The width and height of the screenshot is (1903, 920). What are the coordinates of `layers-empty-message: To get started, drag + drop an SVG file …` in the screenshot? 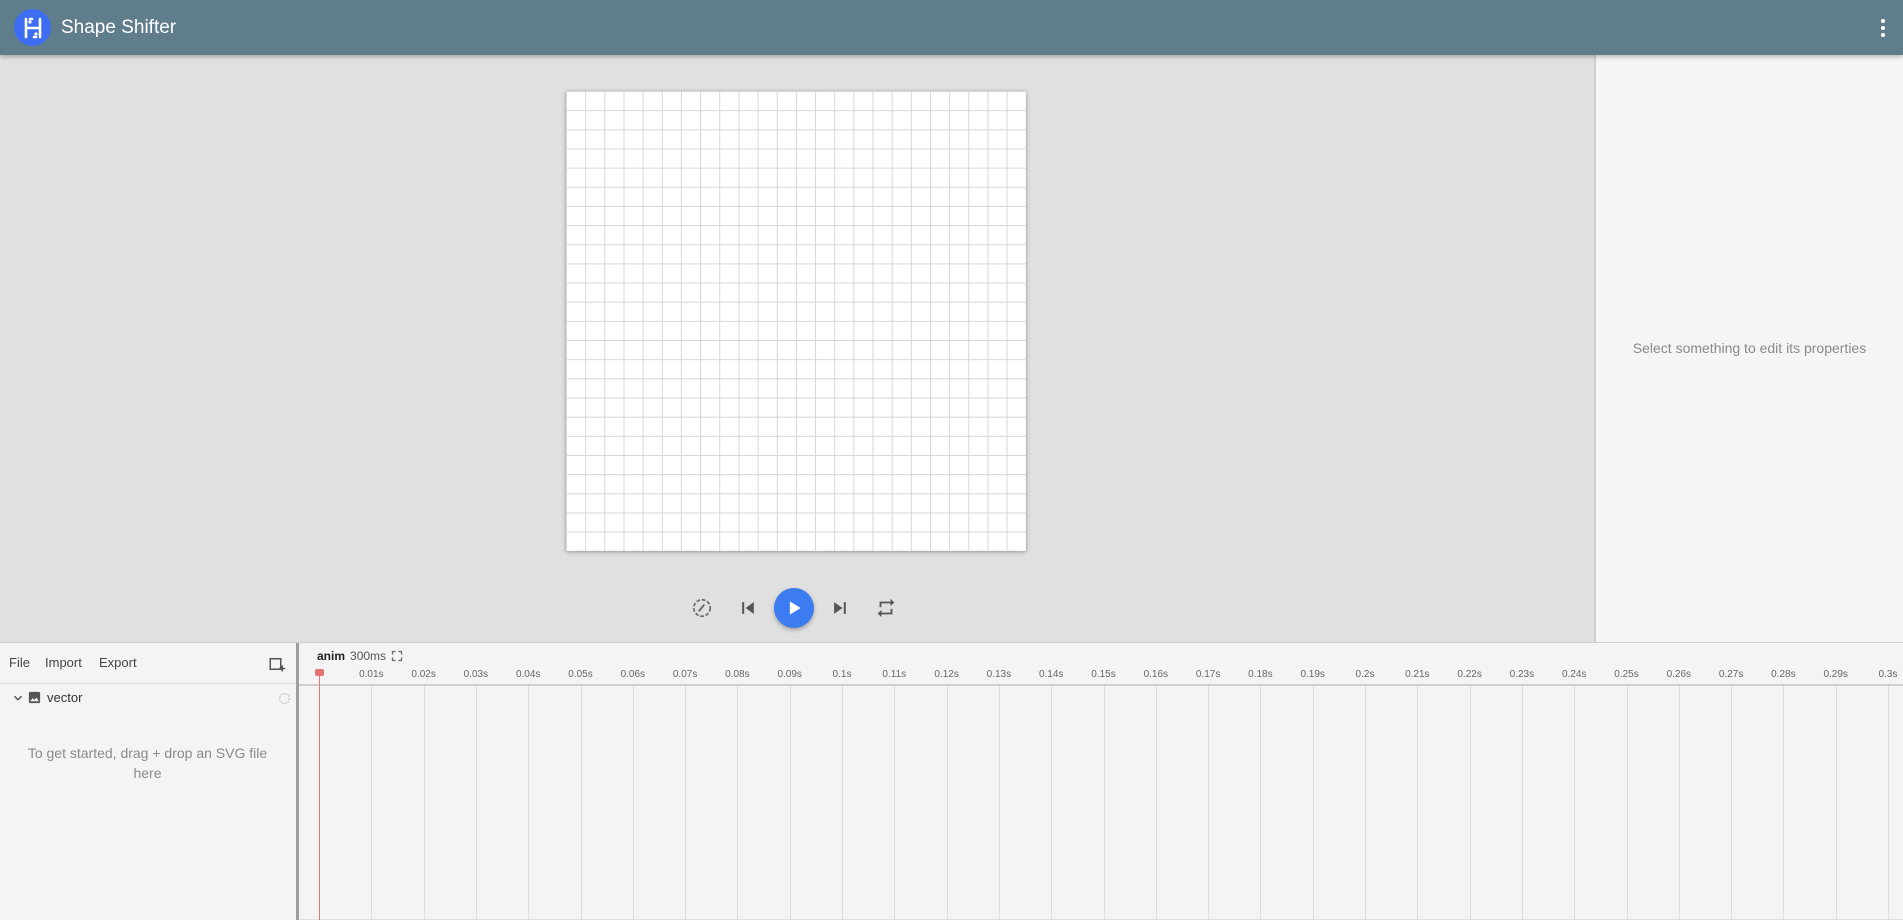 It's located at (147, 763).